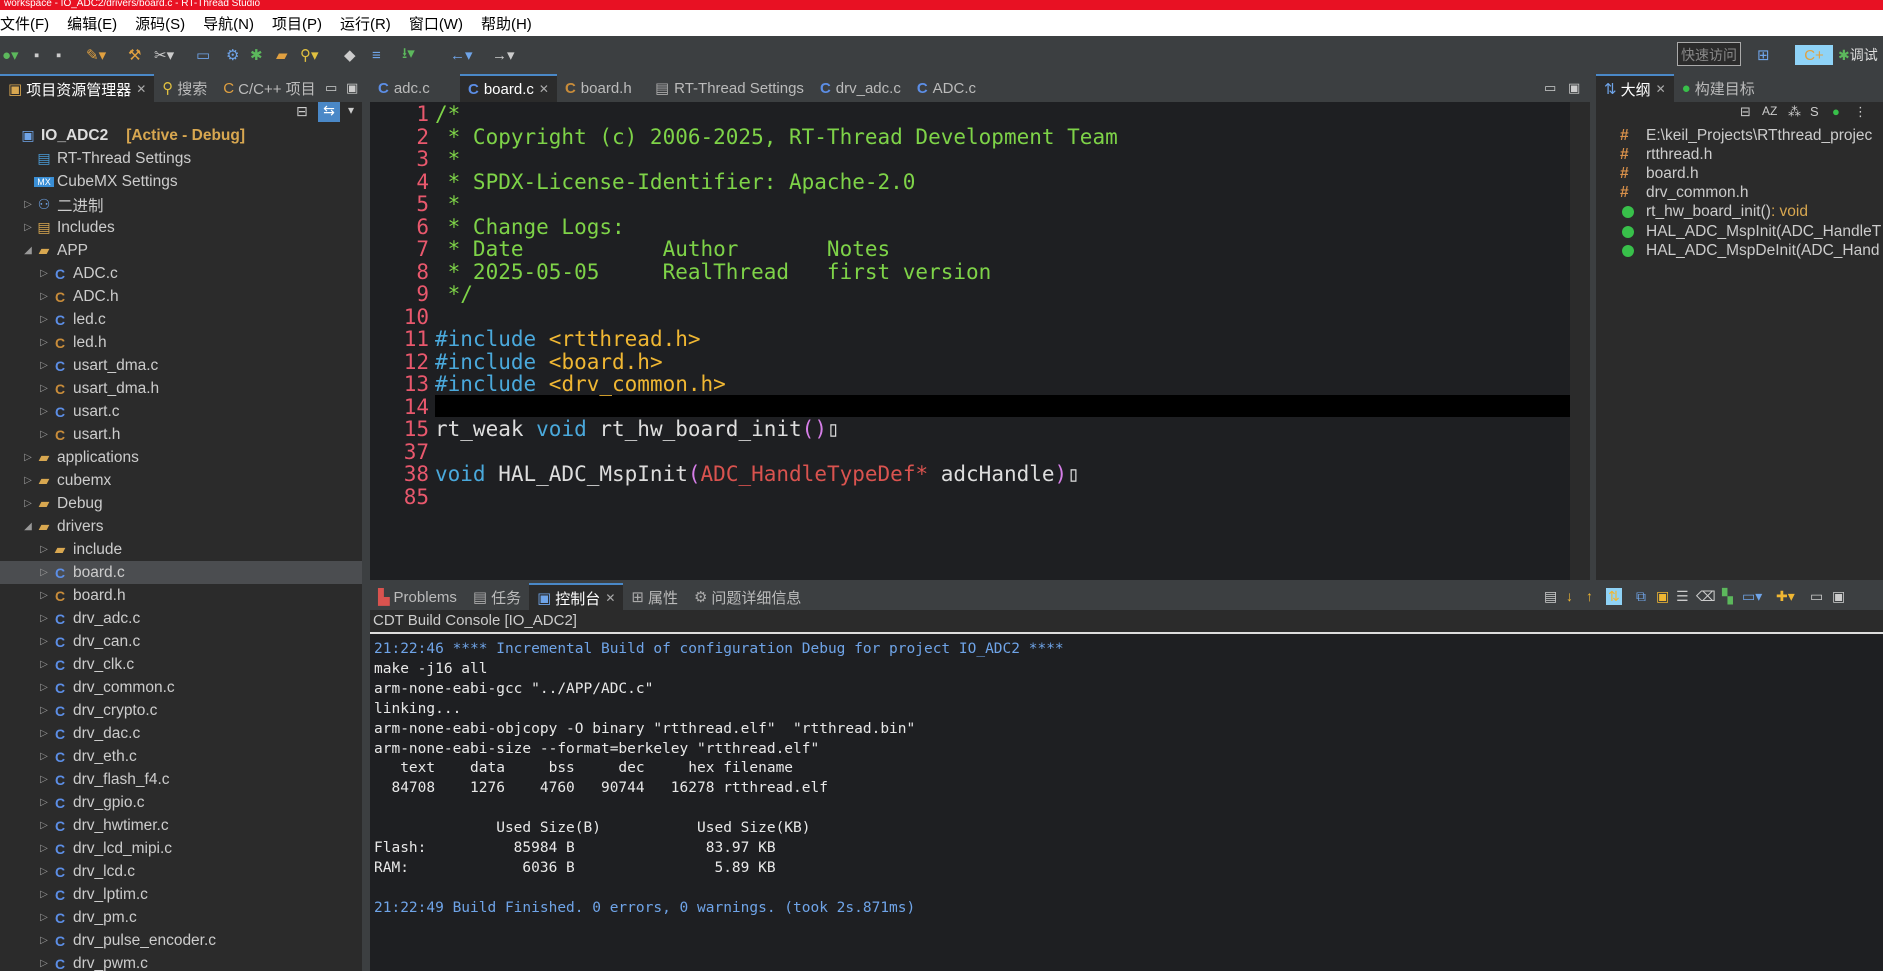 The width and height of the screenshot is (1883, 971). Describe the element at coordinates (503, 55) in the screenshot. I see `forward-icon: →▾` at that location.